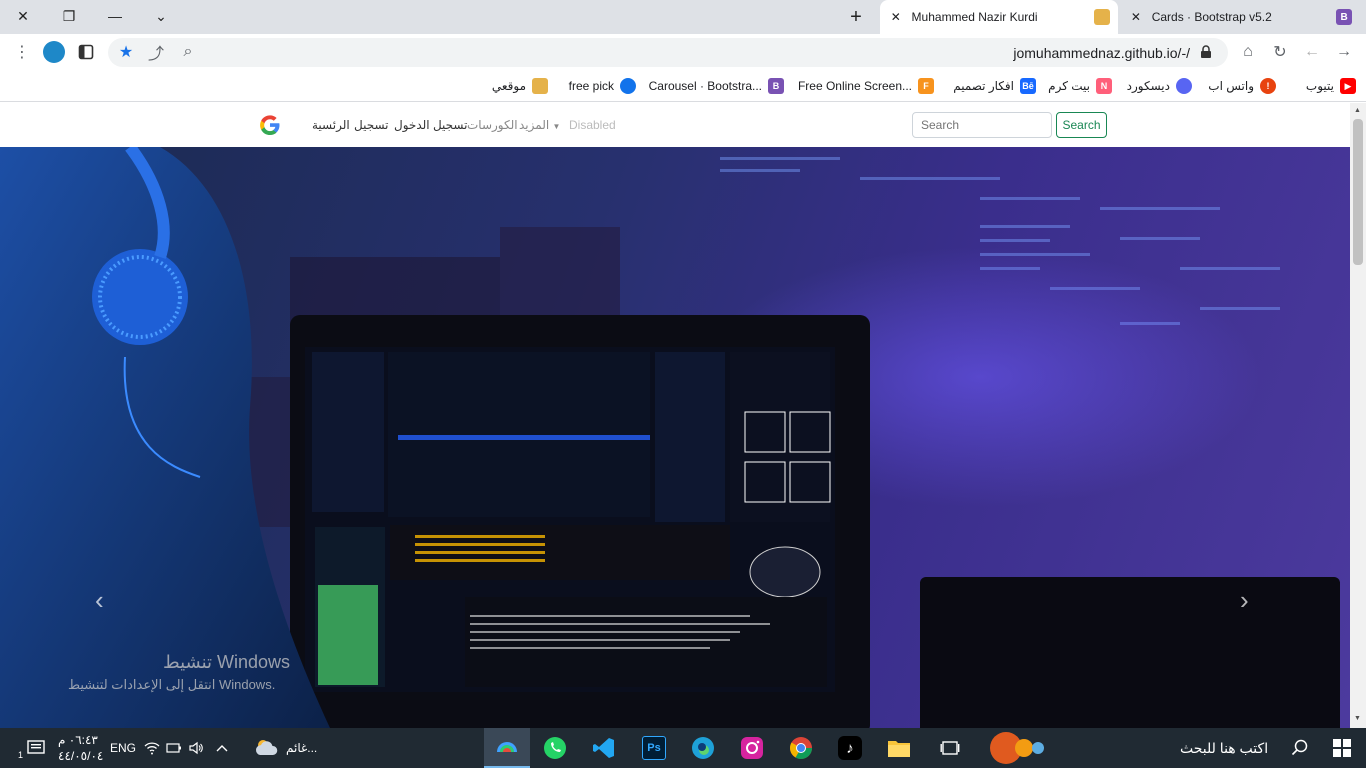 Image resolution: width=1366 pixels, height=768 pixels. What do you see at coordinates (801, 748) in the screenshot?
I see `chrome-icon` at bounding box center [801, 748].